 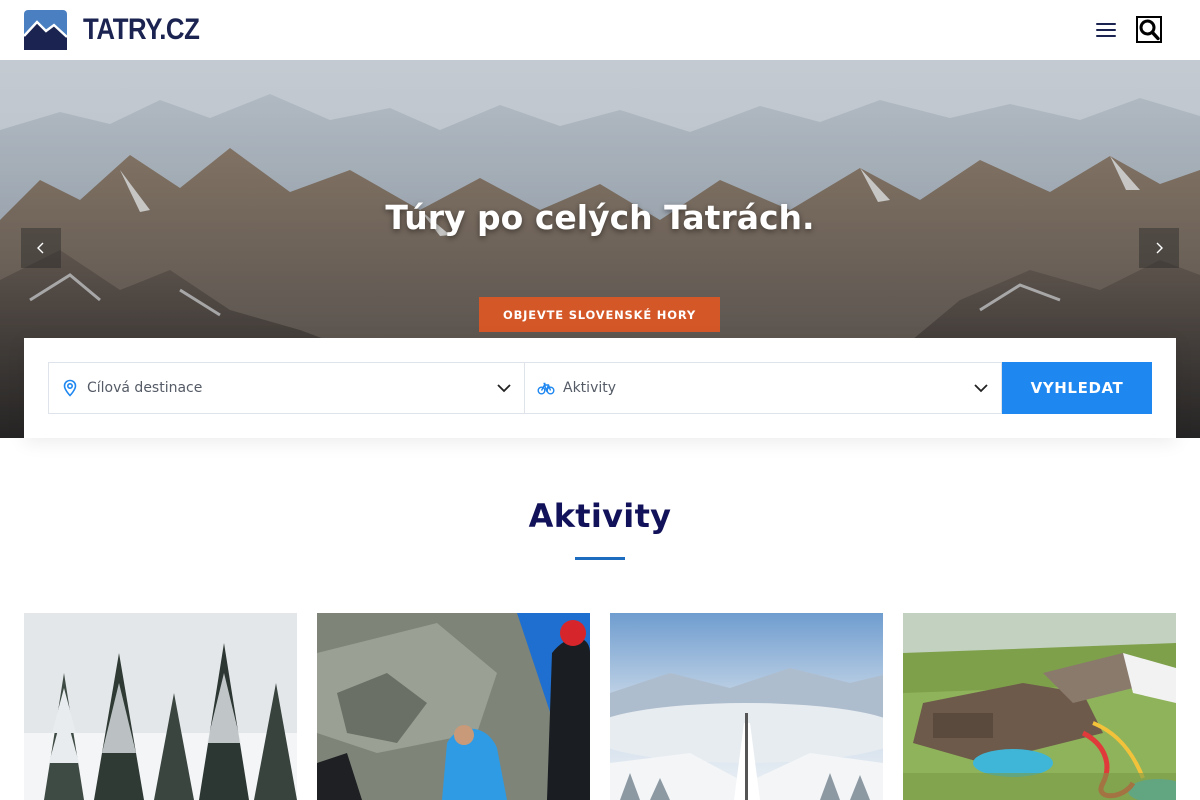 I want to click on chevron-right-icon, so click(x=1159, y=248).